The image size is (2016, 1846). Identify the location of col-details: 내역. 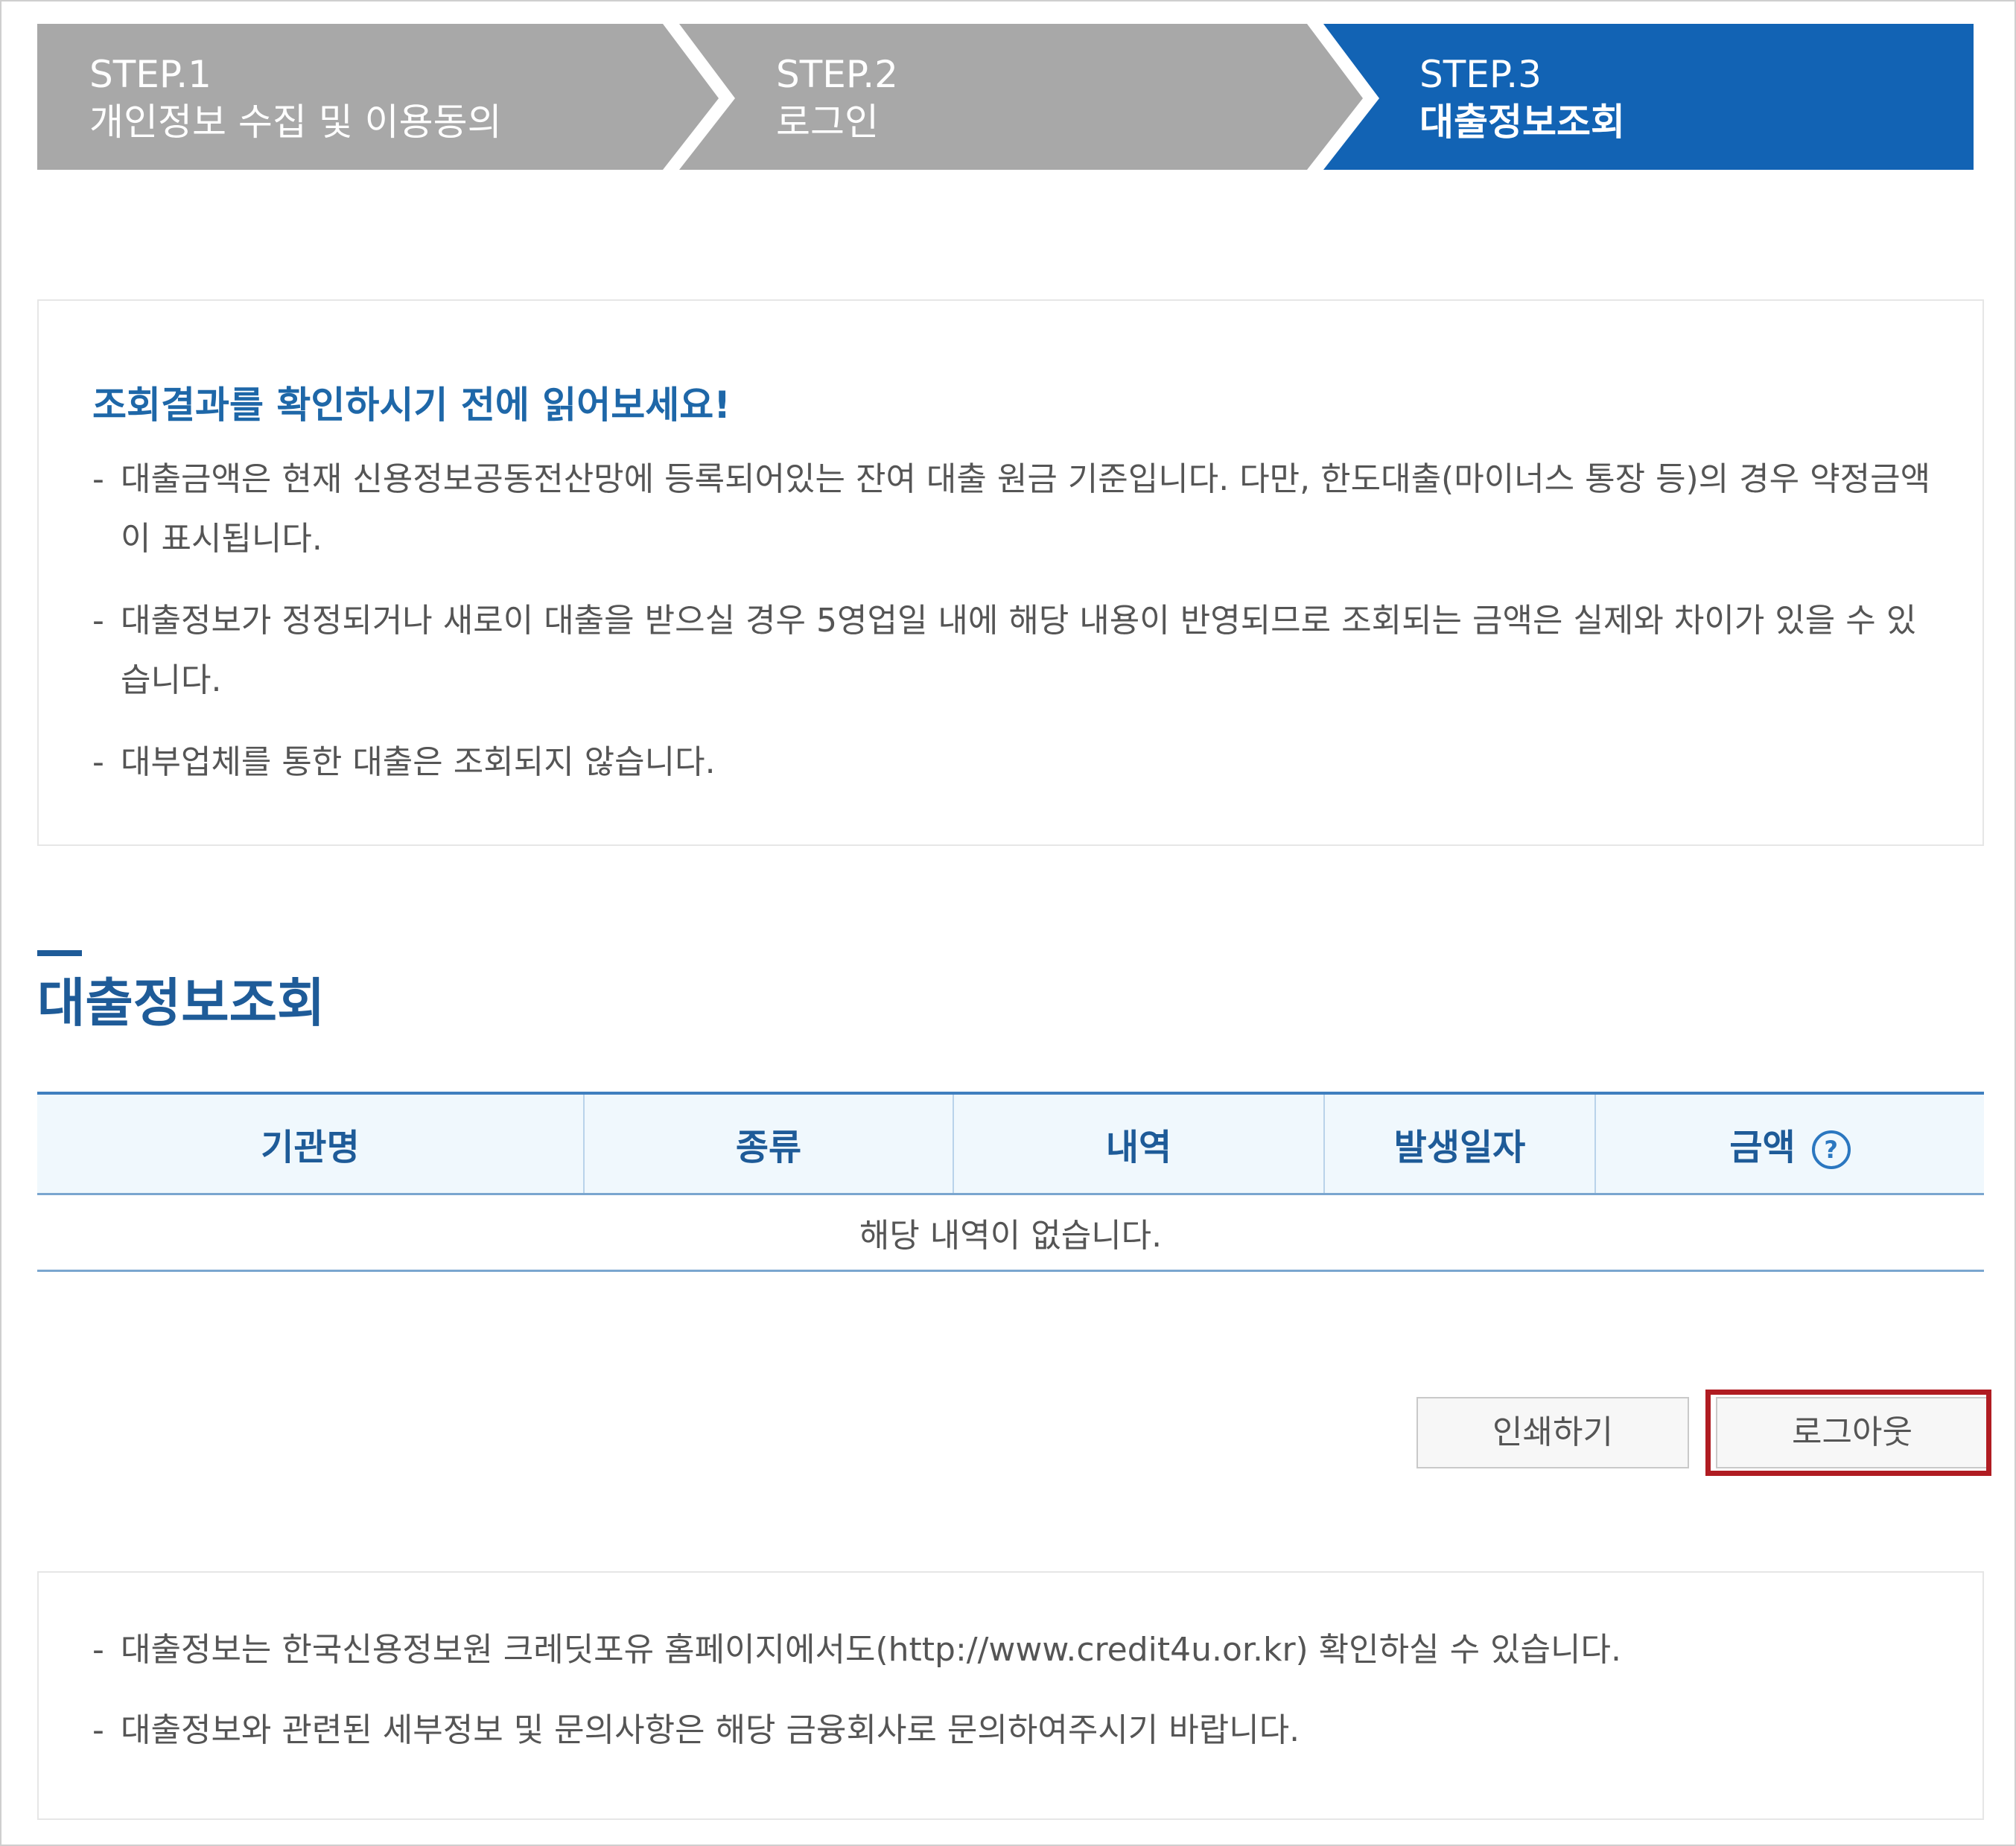
(1138, 1143).